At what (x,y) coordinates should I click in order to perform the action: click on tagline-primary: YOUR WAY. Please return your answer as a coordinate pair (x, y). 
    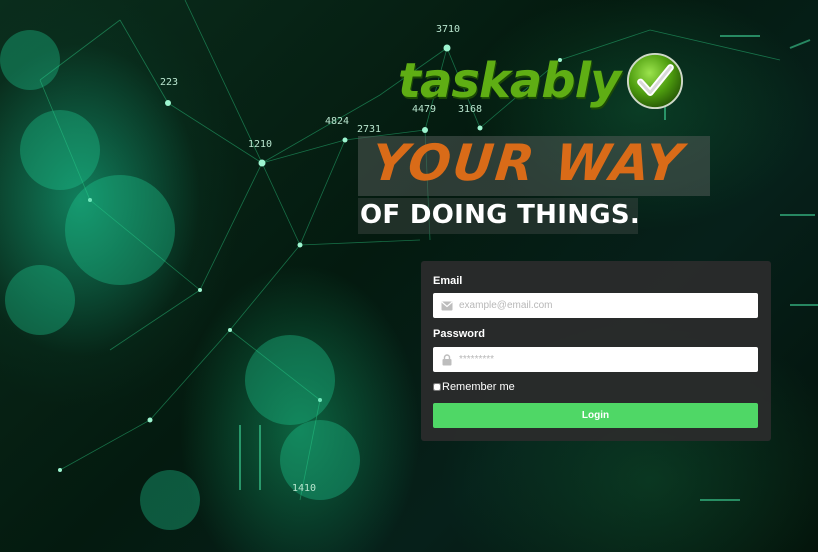
    Looking at the image, I should click on (528, 163).